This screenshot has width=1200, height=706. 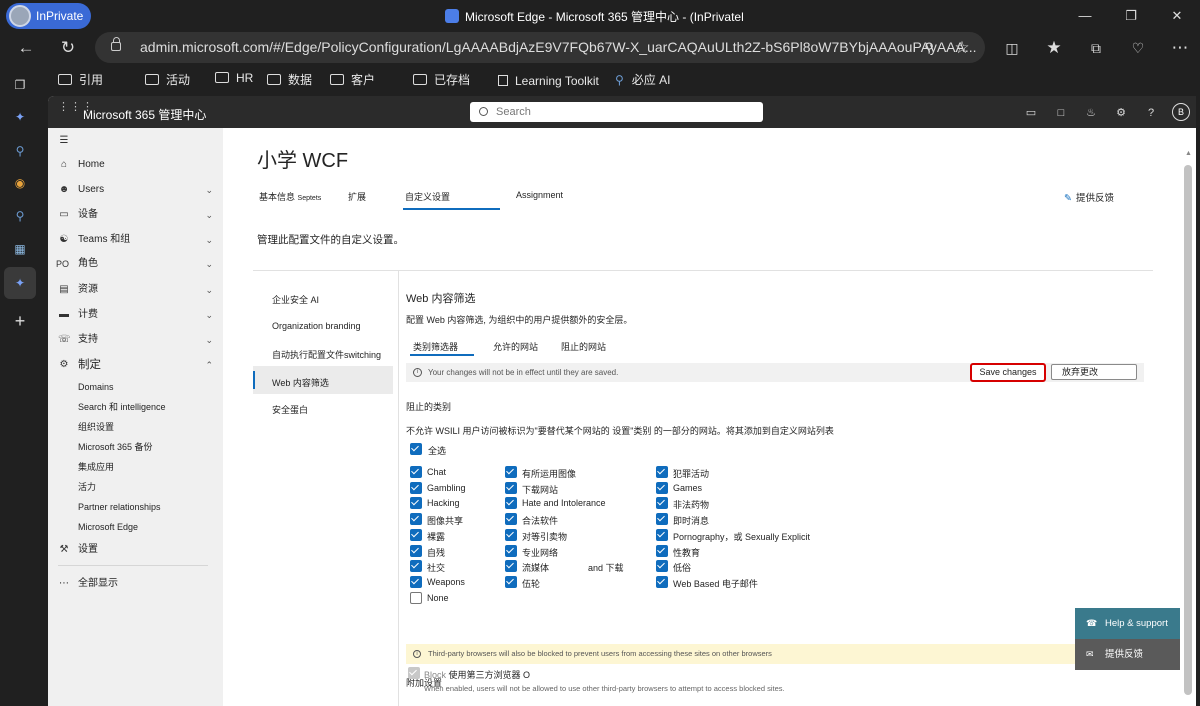 What do you see at coordinates (20, 117) in the screenshot?
I see `admin-tab-icon: ✦` at bounding box center [20, 117].